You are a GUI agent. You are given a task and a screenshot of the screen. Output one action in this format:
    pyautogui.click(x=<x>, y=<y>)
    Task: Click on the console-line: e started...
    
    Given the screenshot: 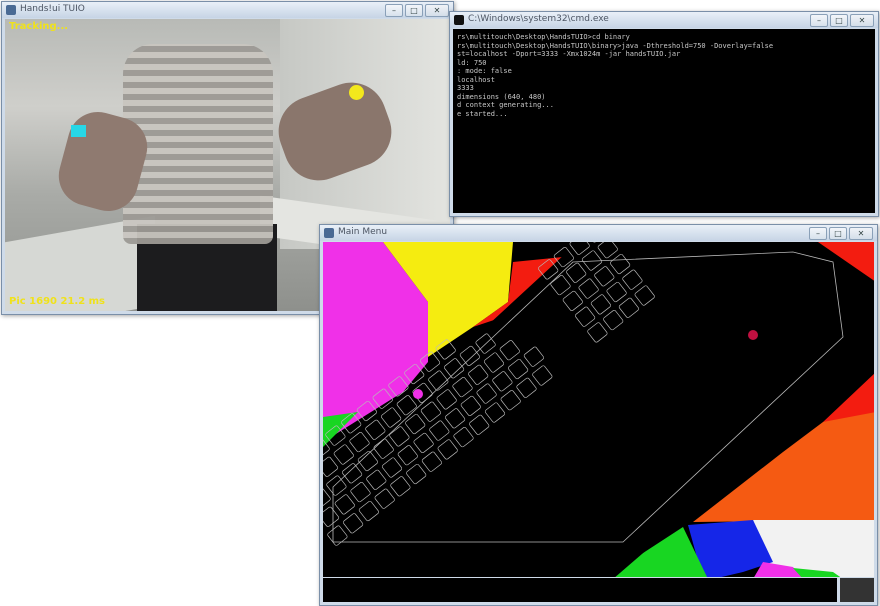 What is the action you would take?
    pyautogui.click(x=482, y=113)
    